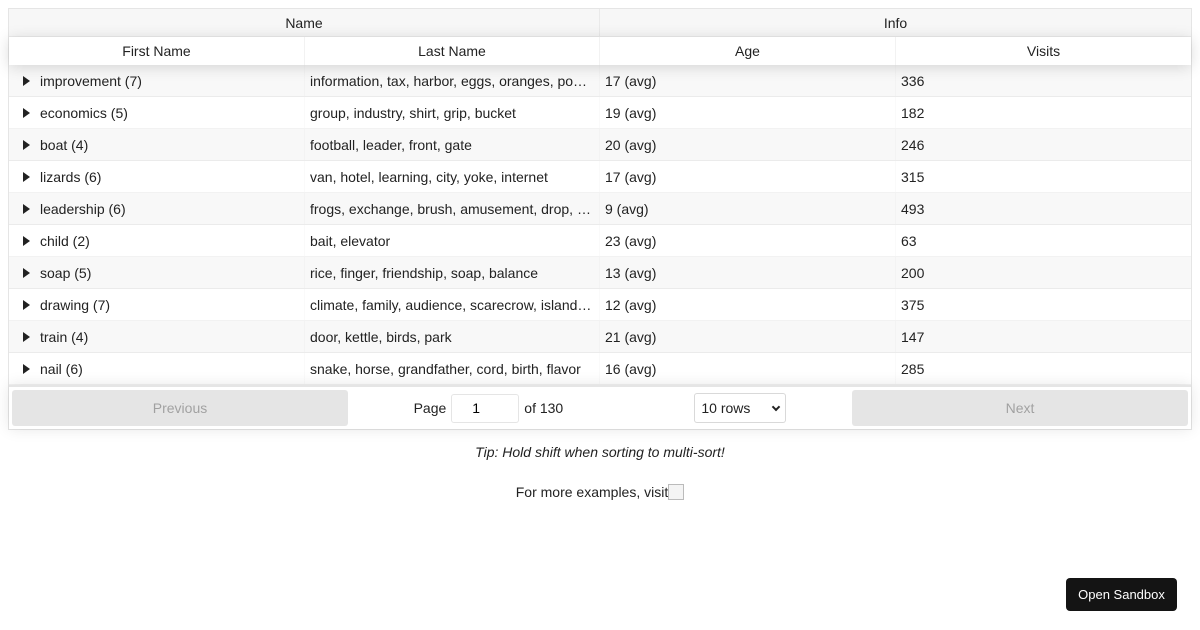 This screenshot has width=1200, height=630. What do you see at coordinates (913, 80) in the screenshot?
I see `cell-visits-text: 336` at bounding box center [913, 80].